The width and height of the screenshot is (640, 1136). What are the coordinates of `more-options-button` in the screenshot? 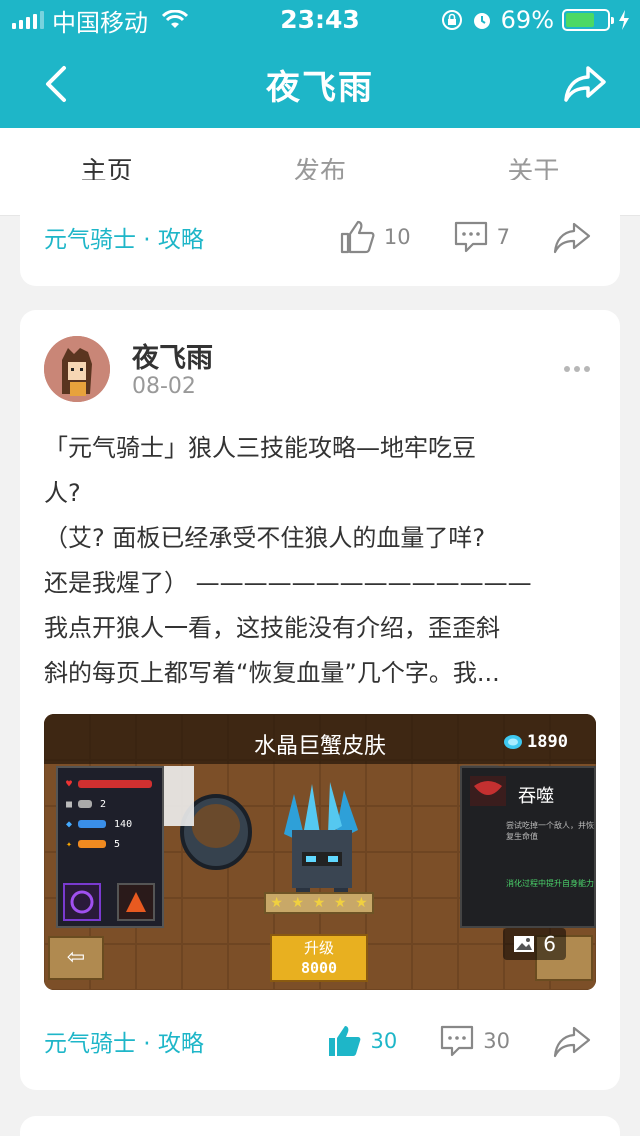 It's located at (577, 369).